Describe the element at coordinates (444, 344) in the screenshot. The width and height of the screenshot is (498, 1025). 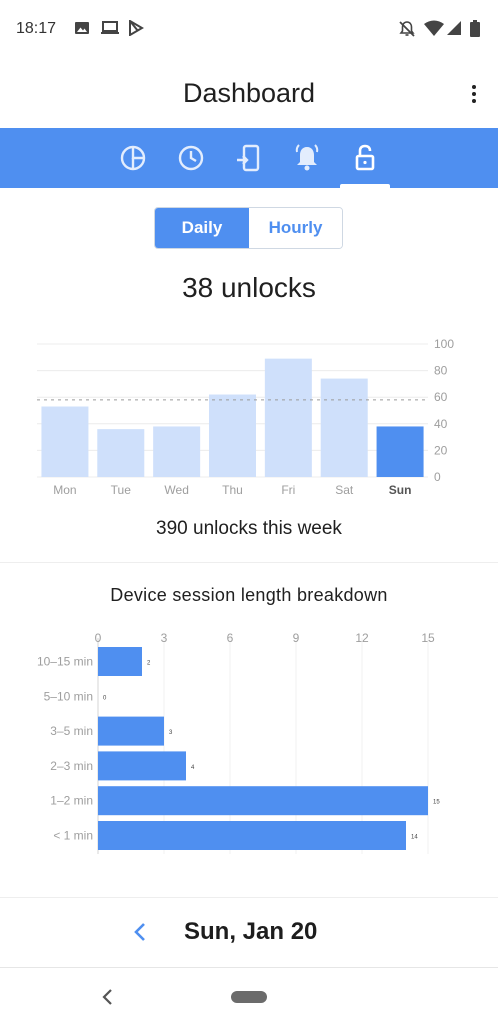
I see `y-tick-label: 100` at that location.